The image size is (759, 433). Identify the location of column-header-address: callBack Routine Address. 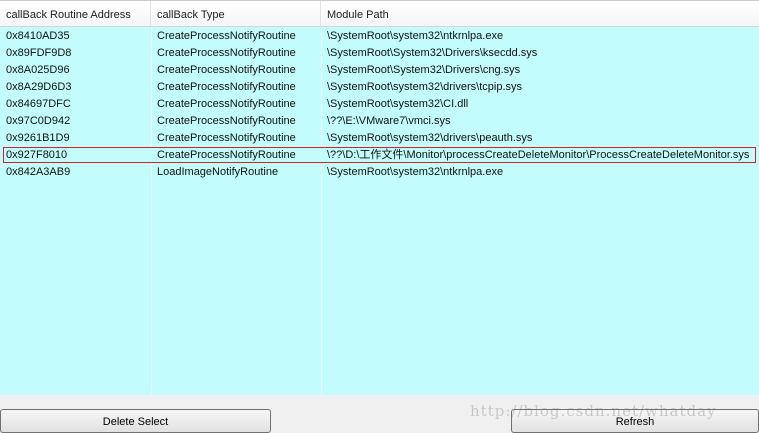
(75, 13).